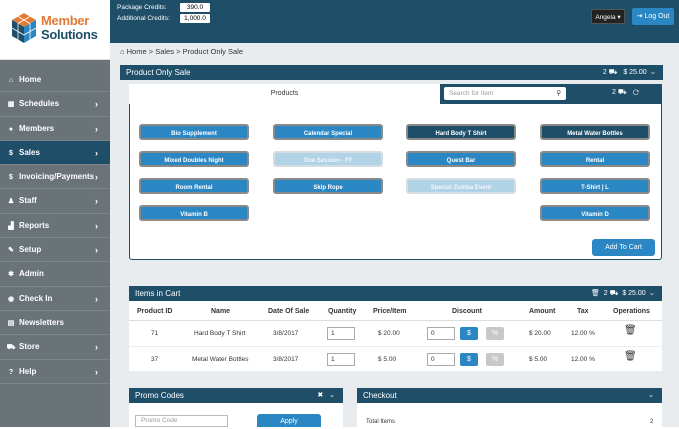  I want to click on user-icon: ●, so click(11, 129).